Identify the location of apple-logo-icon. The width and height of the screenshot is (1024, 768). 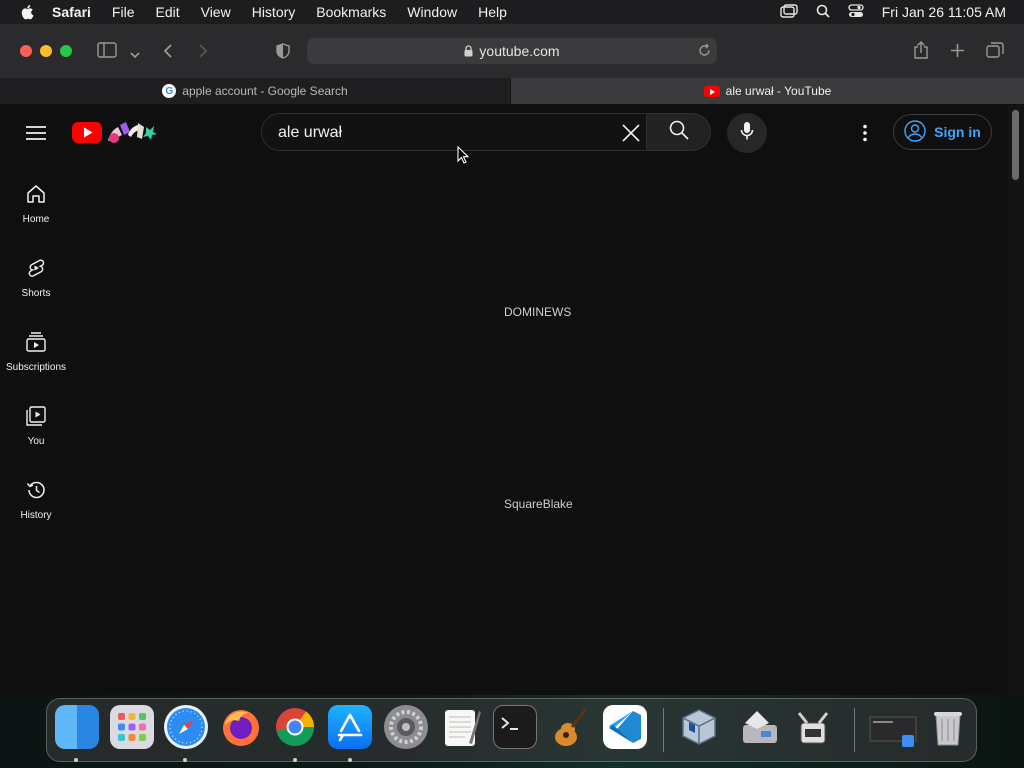
(27, 12).